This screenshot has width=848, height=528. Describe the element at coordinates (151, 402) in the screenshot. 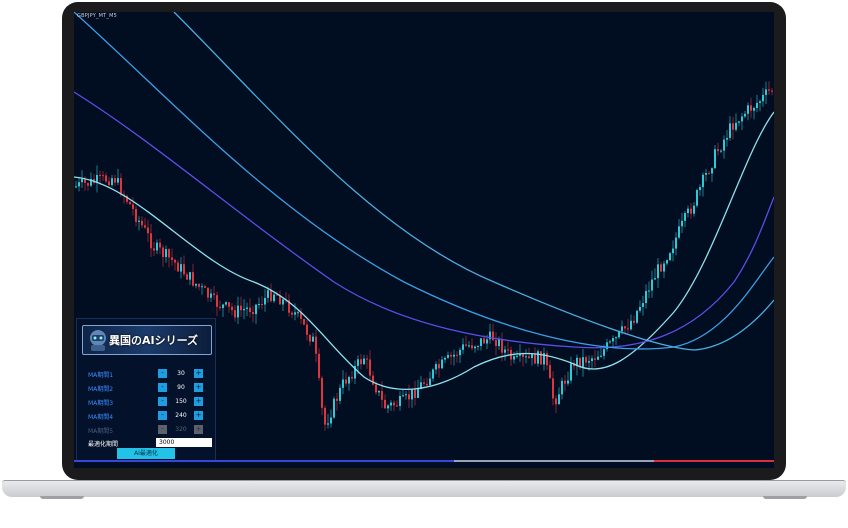

I see `ma-row-3: MA期間3 - 150 +` at that location.